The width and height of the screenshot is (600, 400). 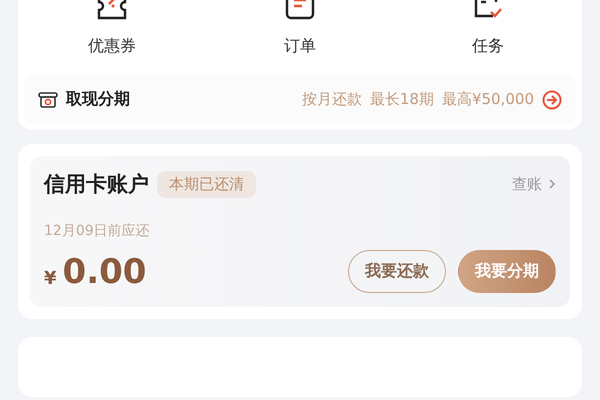 What do you see at coordinates (97, 231) in the screenshot?
I see `due-date-text: 12月09日前应还` at bounding box center [97, 231].